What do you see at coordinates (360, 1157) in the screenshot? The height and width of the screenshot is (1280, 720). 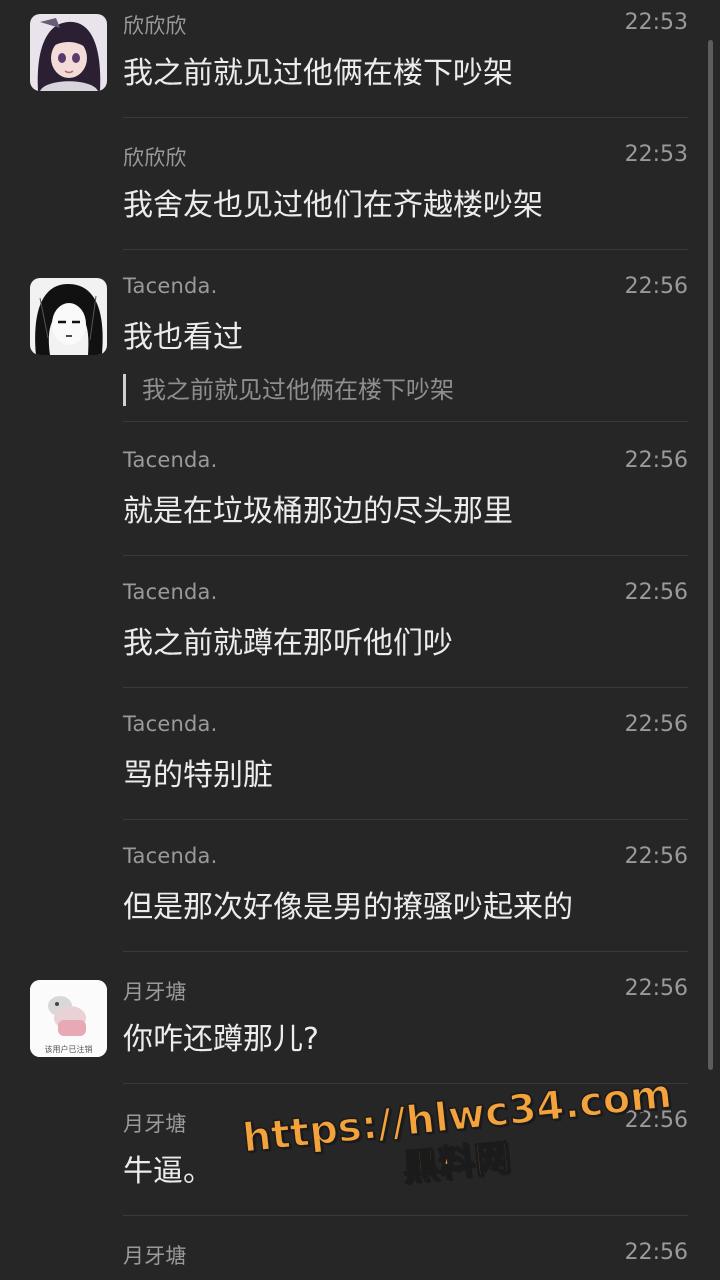 I see `message-item: 月牙塘 22:56 牛逼。` at bounding box center [360, 1157].